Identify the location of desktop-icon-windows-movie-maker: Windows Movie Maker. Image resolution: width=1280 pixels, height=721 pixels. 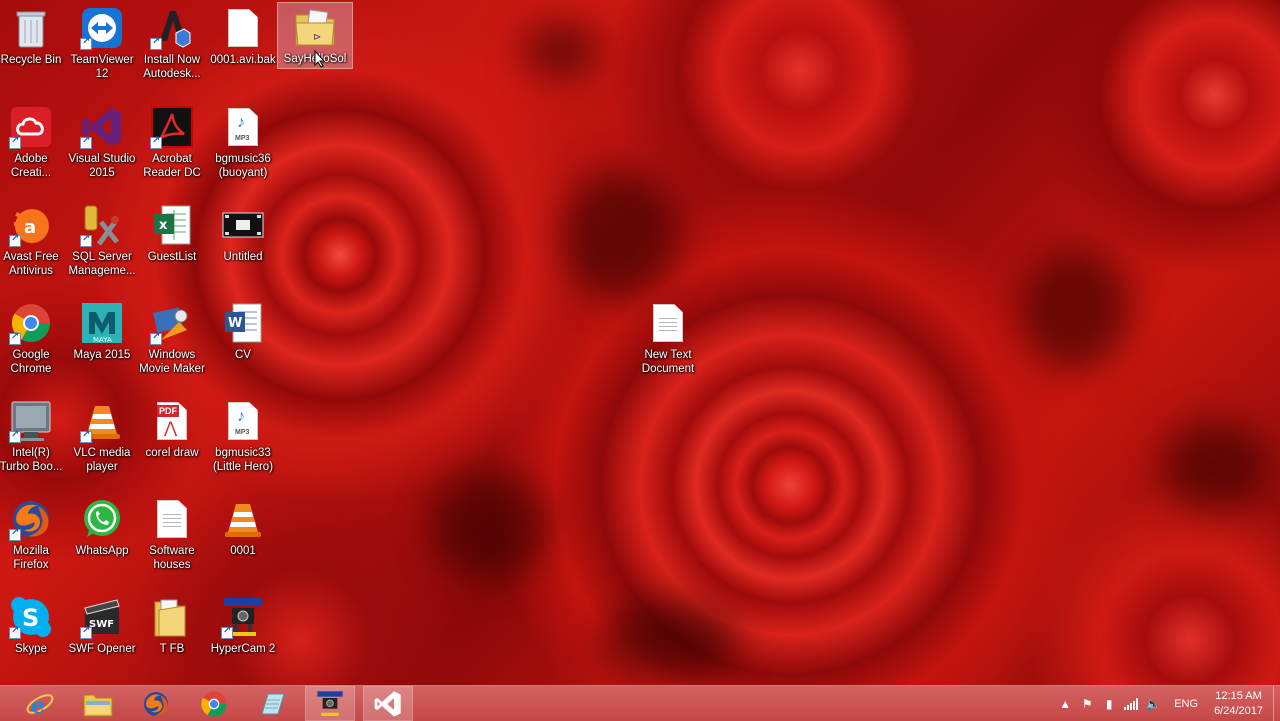
(172, 337).